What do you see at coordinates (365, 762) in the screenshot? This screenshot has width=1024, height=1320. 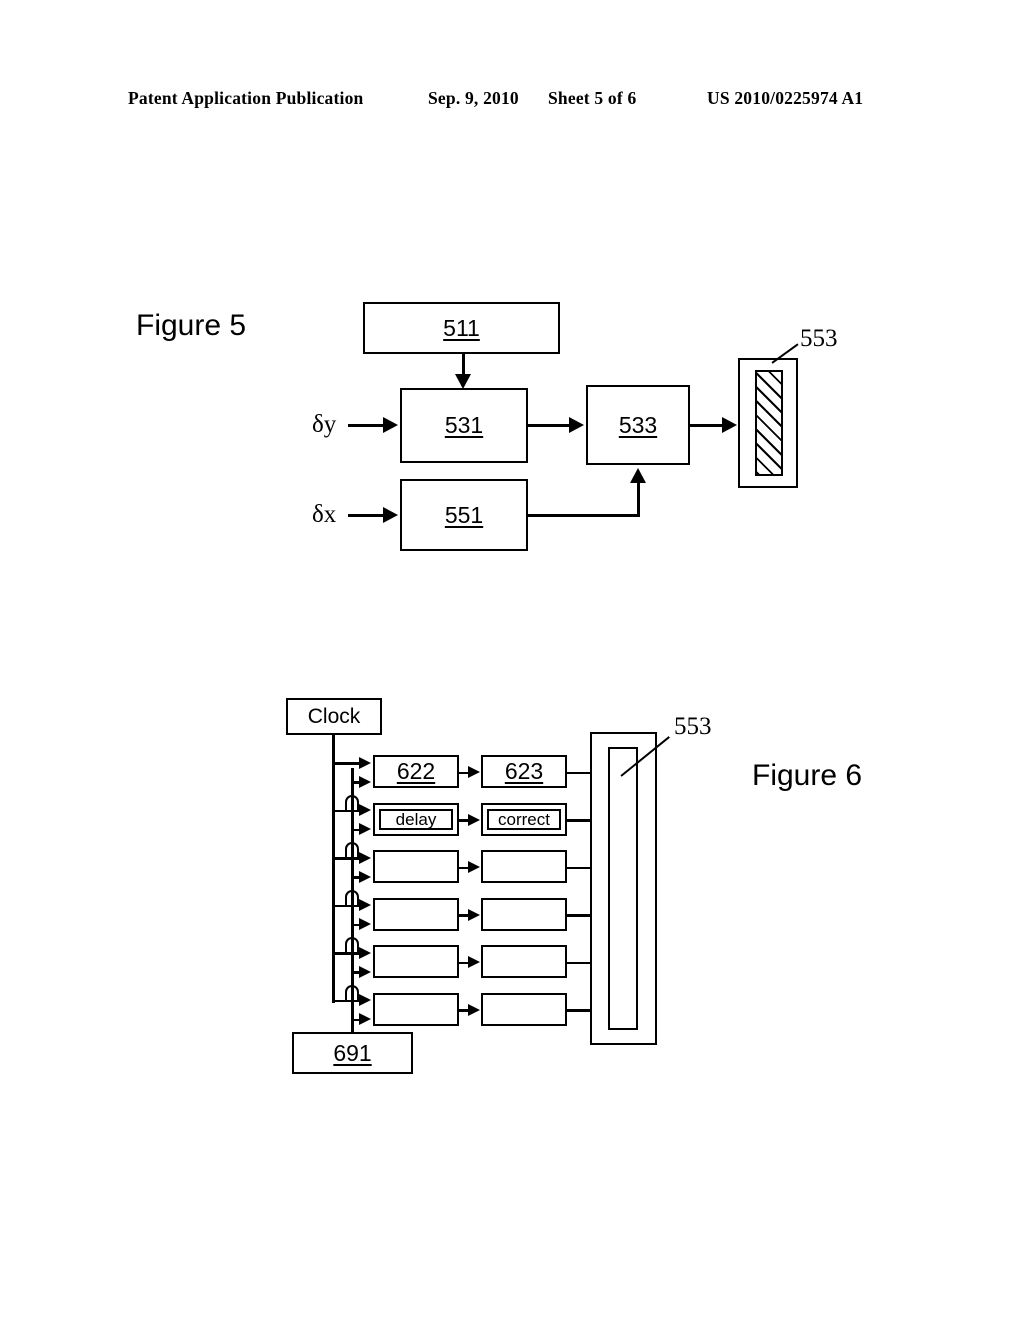 I see `fig6-row-1-clock-arrowhead` at bounding box center [365, 762].